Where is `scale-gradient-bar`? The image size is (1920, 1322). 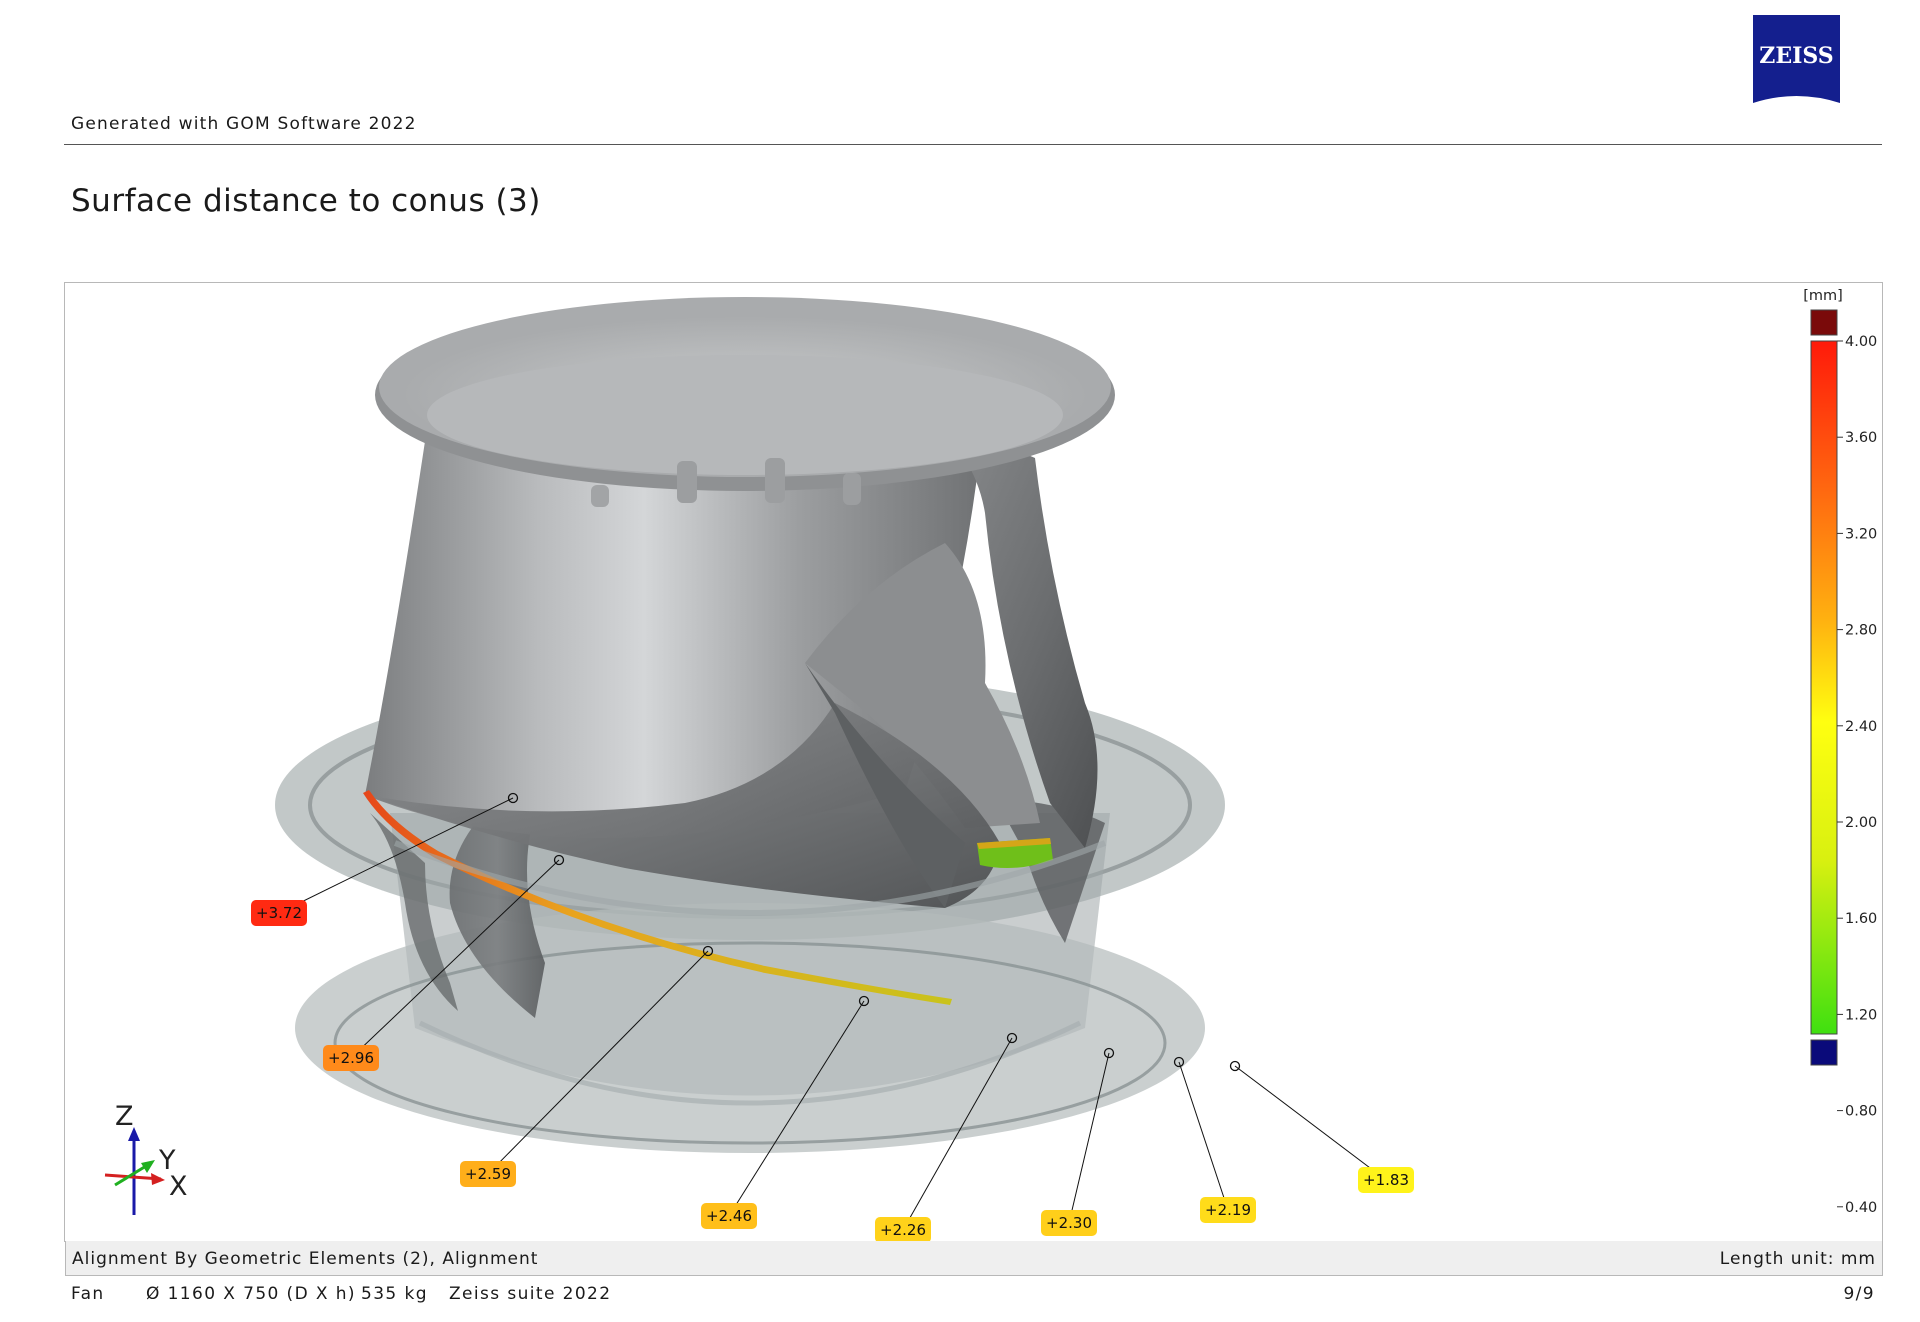 scale-gradient-bar is located at coordinates (1824, 687).